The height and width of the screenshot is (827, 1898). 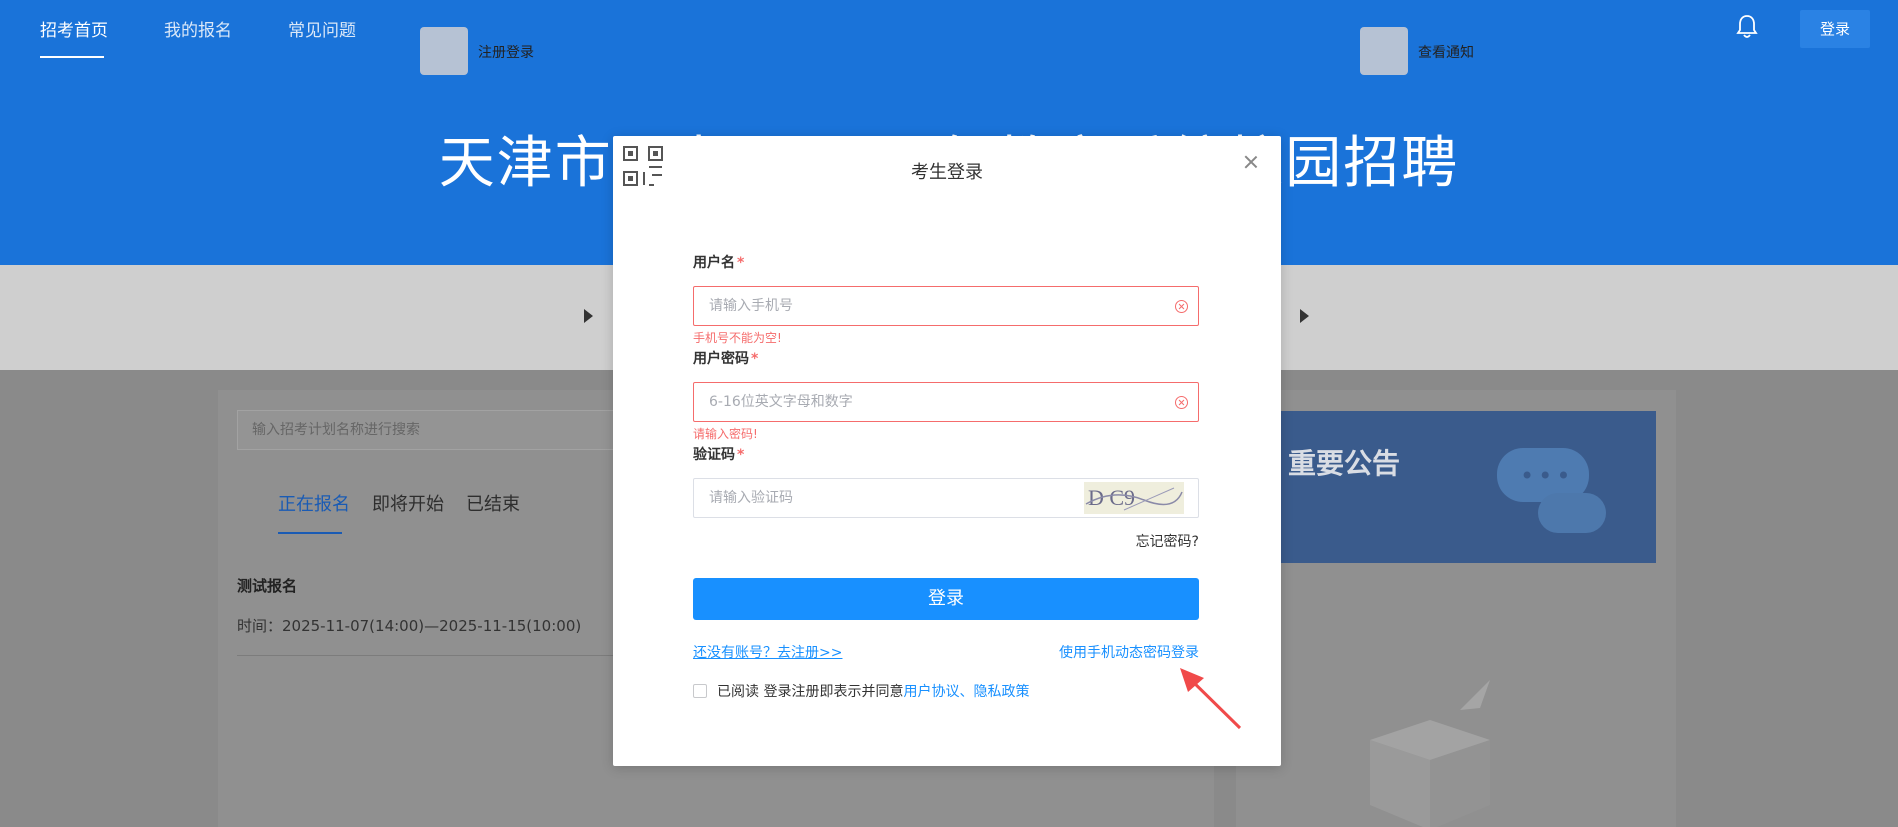 I want to click on nav-item-my-registrations: 我的报名, so click(x=198, y=28).